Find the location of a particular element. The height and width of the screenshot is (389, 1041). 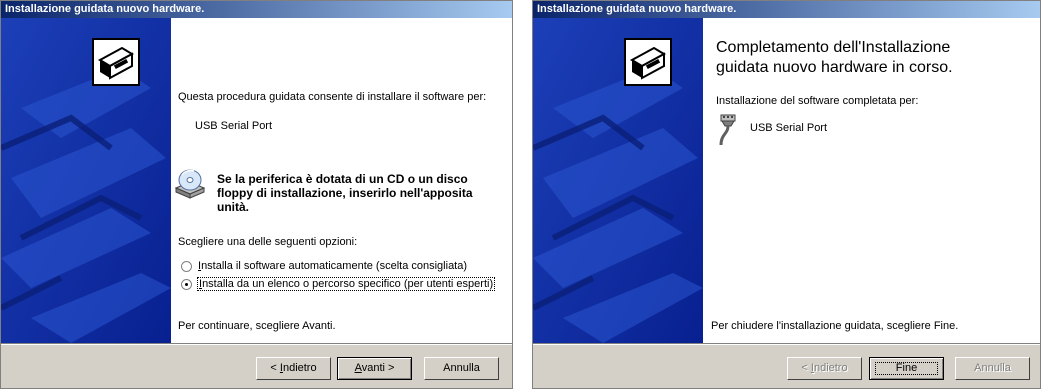

cd-notice-line-3: unità. is located at coordinates (233, 207).